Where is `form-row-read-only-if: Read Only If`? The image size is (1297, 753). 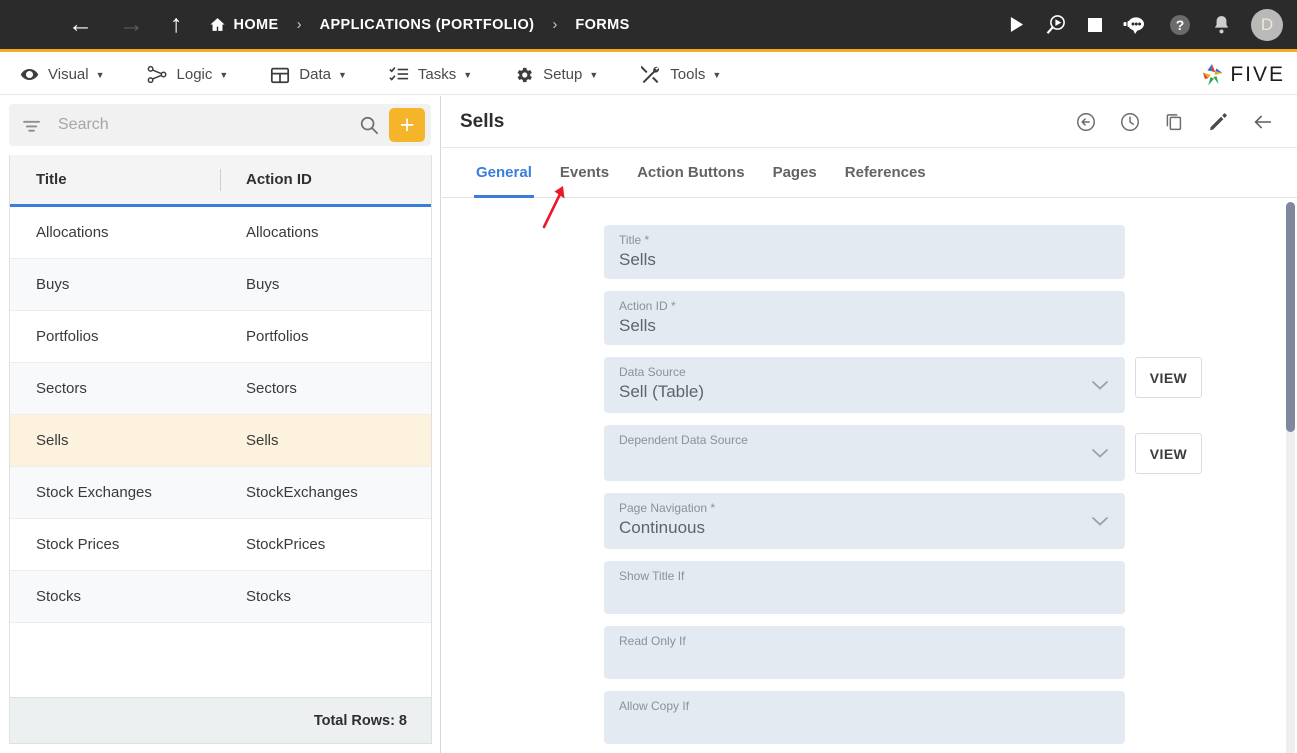
form-row-read-only-if: Read Only If is located at coordinates (950, 652).